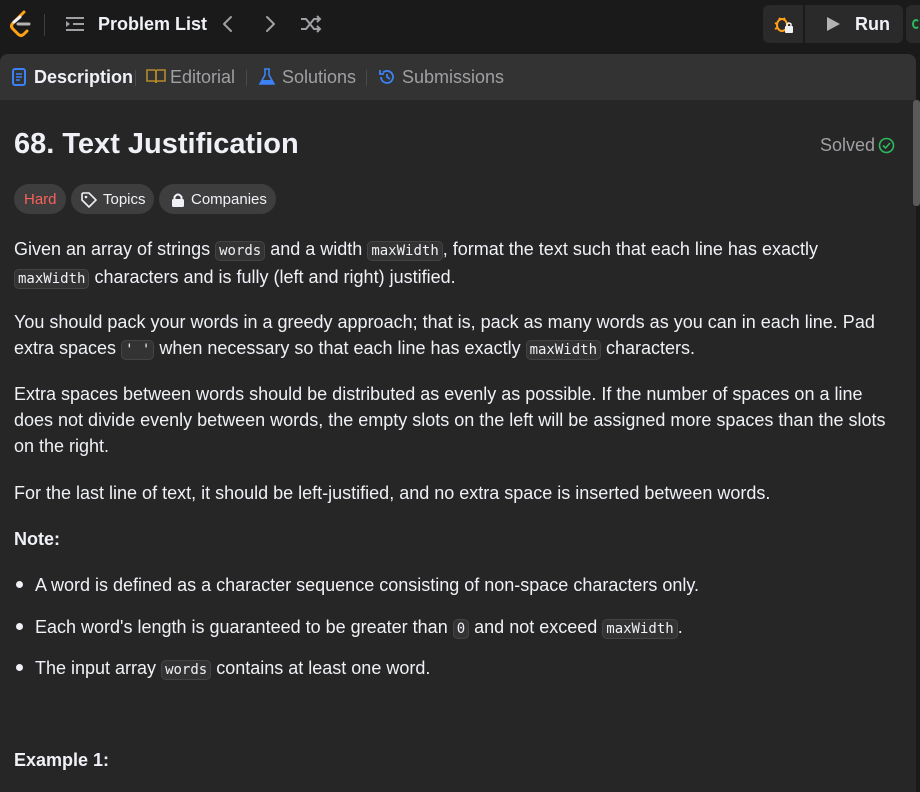 The height and width of the screenshot is (792, 920). What do you see at coordinates (19, 77) in the screenshot?
I see `description-icon` at bounding box center [19, 77].